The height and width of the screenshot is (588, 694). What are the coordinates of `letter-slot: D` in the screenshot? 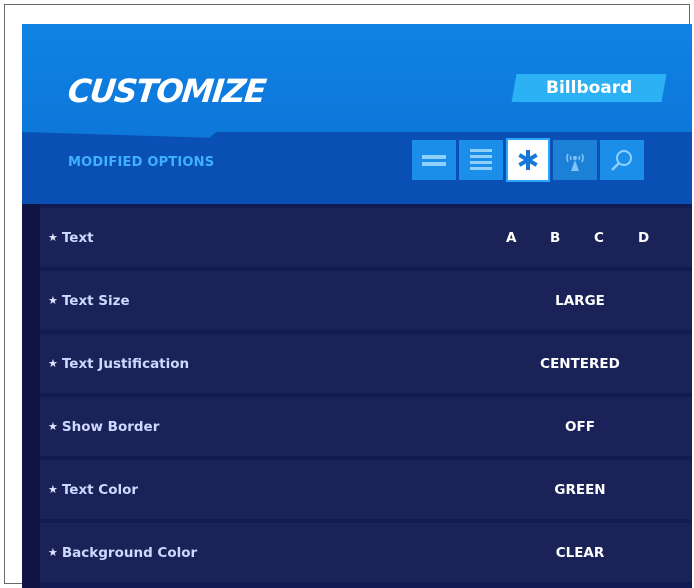 It's located at (660, 238).